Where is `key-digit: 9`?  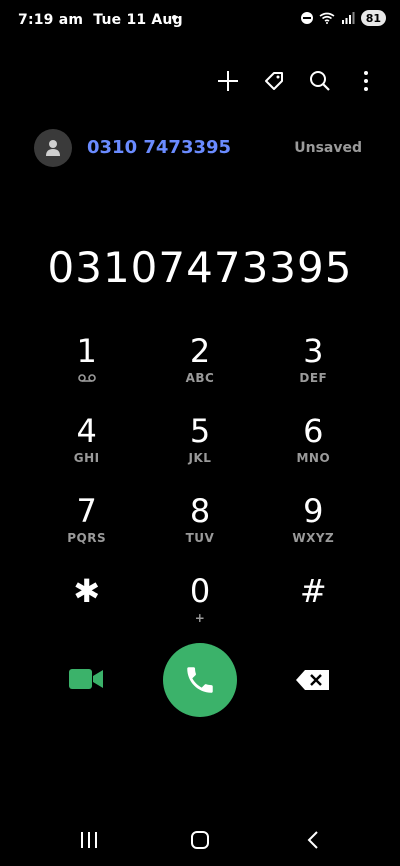 key-digit: 9 is located at coordinates (313, 511).